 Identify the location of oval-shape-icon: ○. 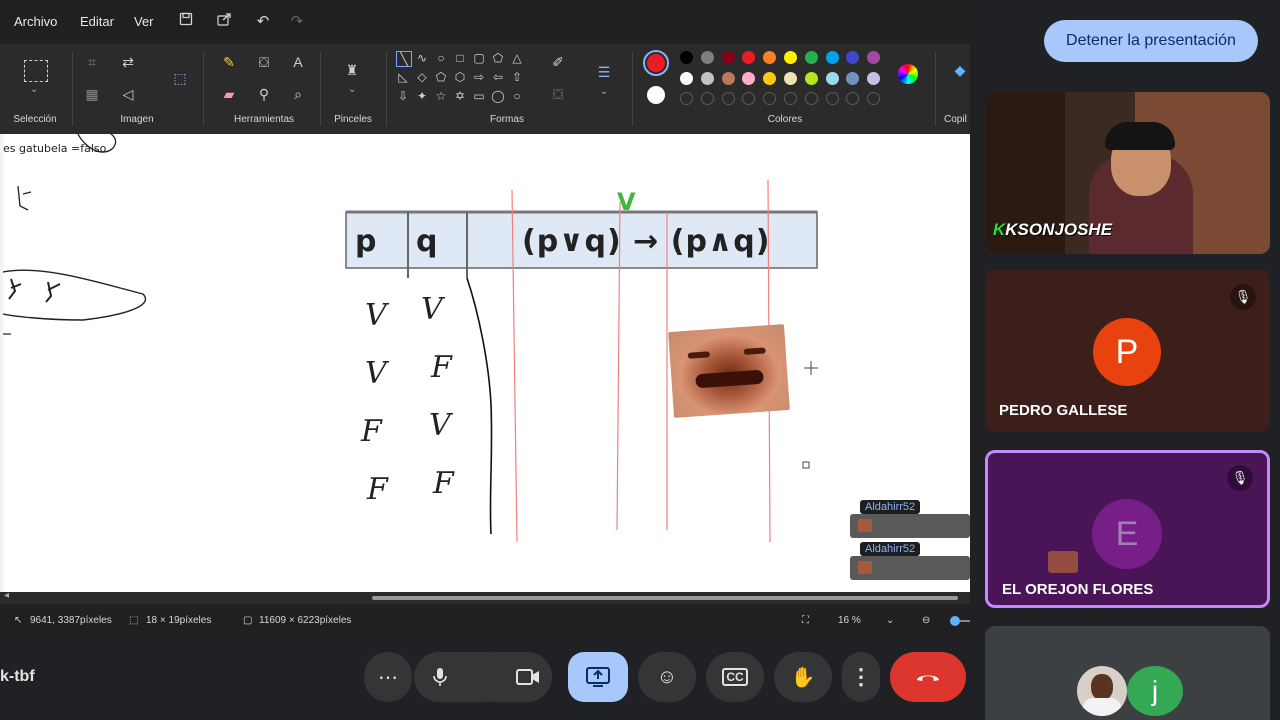
(441, 58).